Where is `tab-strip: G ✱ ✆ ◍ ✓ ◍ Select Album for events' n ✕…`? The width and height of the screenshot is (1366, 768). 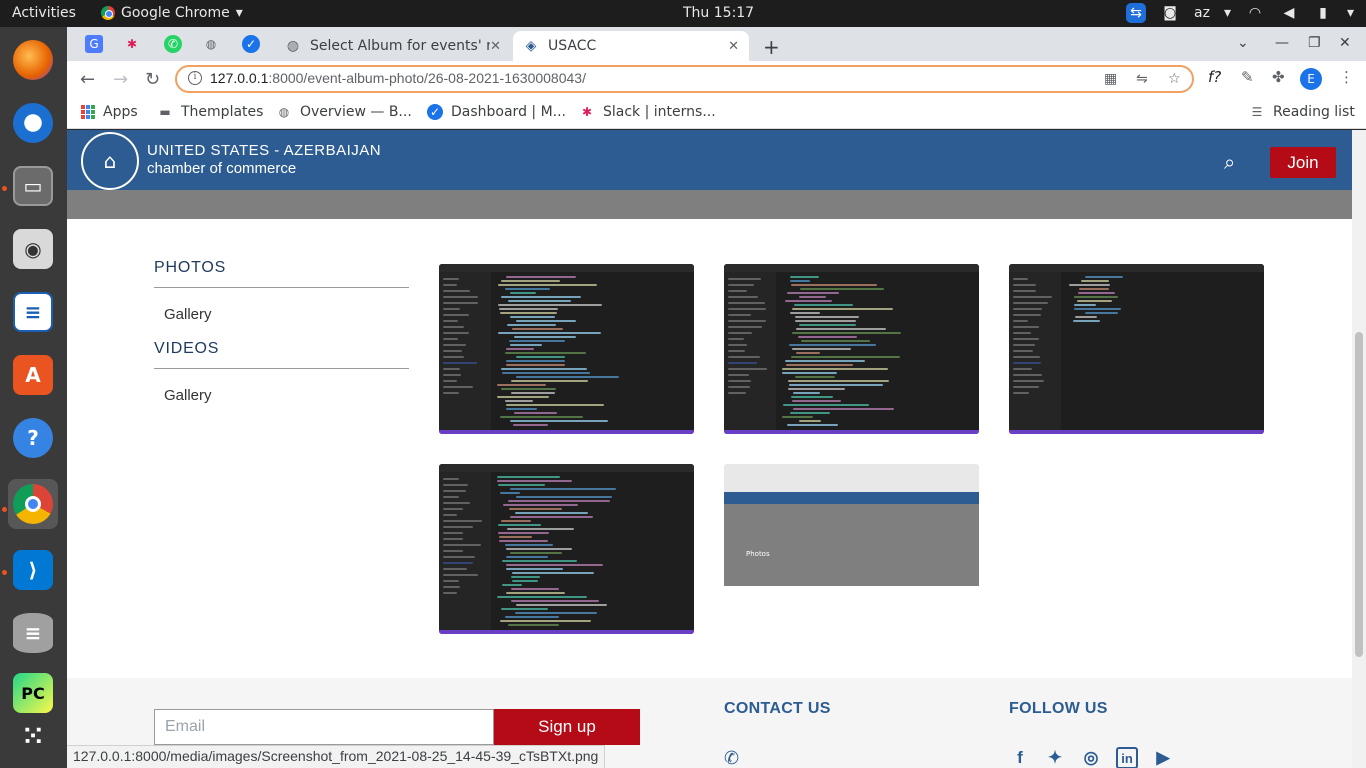
tab-strip: G ✱ ✆ ◍ ✓ ◍ Select Album for events' n ✕… is located at coordinates (716, 44).